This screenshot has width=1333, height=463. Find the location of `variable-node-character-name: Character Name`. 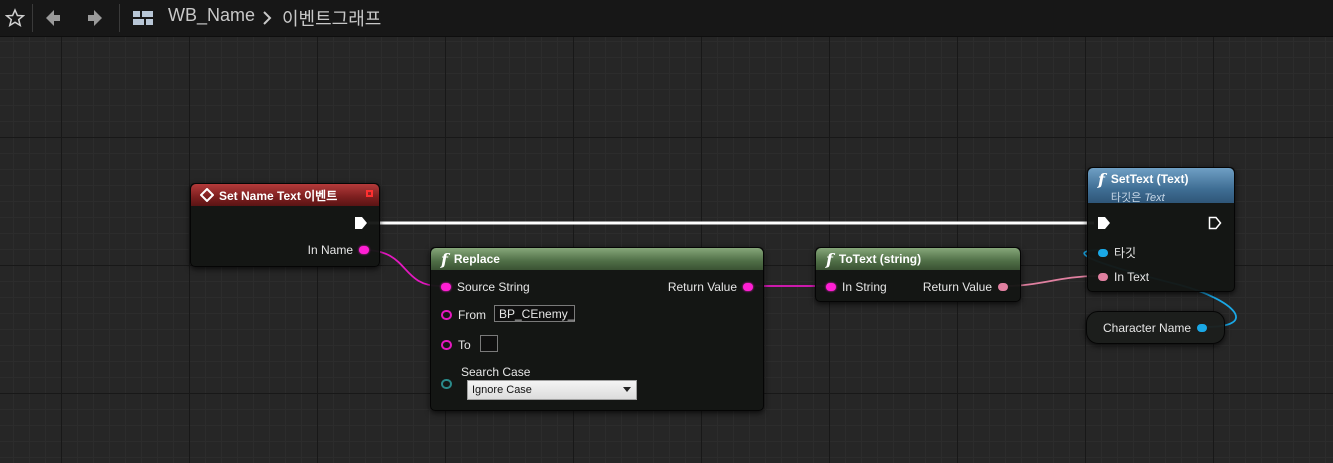

variable-node-character-name: Character Name is located at coordinates (1155, 327).